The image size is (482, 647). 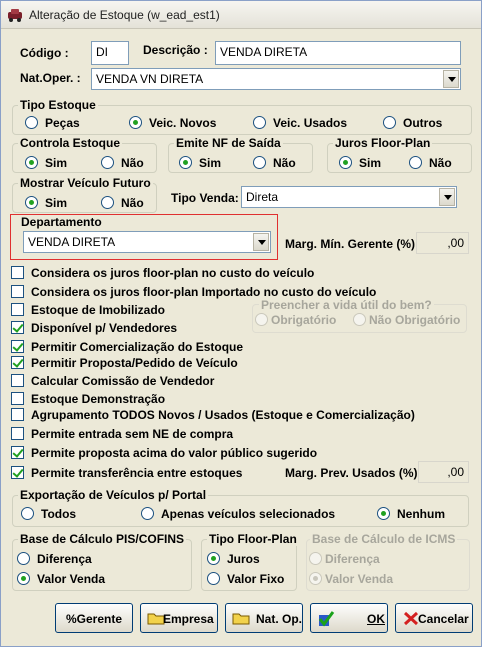 What do you see at coordinates (338, 53) in the screenshot?
I see `descricao-field: VENDA DIRETA` at bounding box center [338, 53].